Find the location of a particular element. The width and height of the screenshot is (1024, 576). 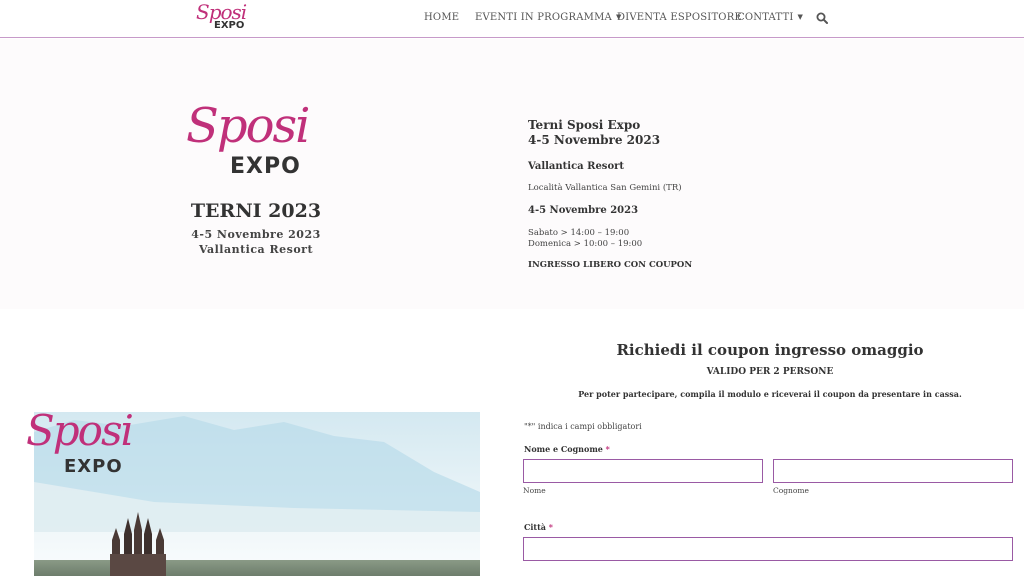

info-venue: Vallantica Resort is located at coordinates (576, 166).